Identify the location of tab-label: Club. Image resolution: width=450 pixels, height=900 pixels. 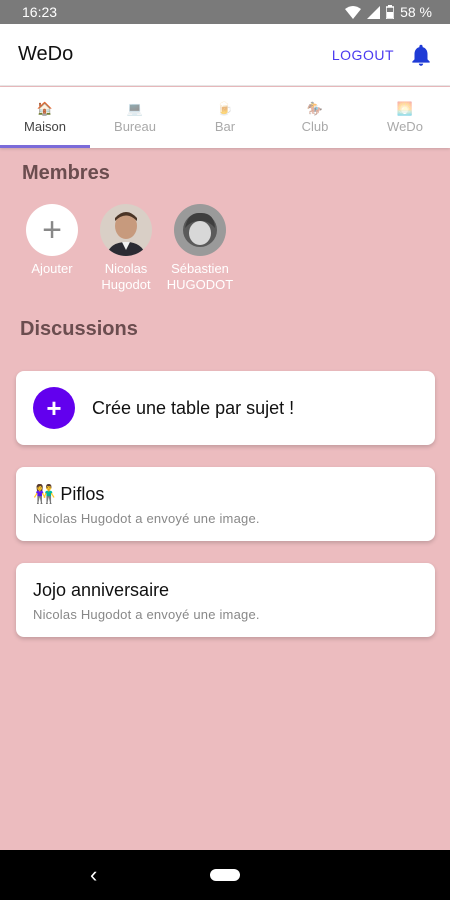
(315, 126).